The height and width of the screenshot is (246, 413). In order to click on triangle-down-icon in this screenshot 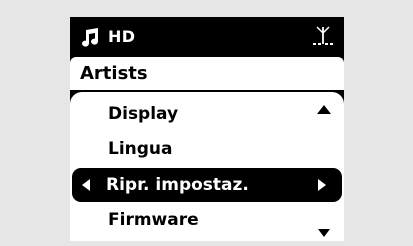, I will do `click(324, 233)`.